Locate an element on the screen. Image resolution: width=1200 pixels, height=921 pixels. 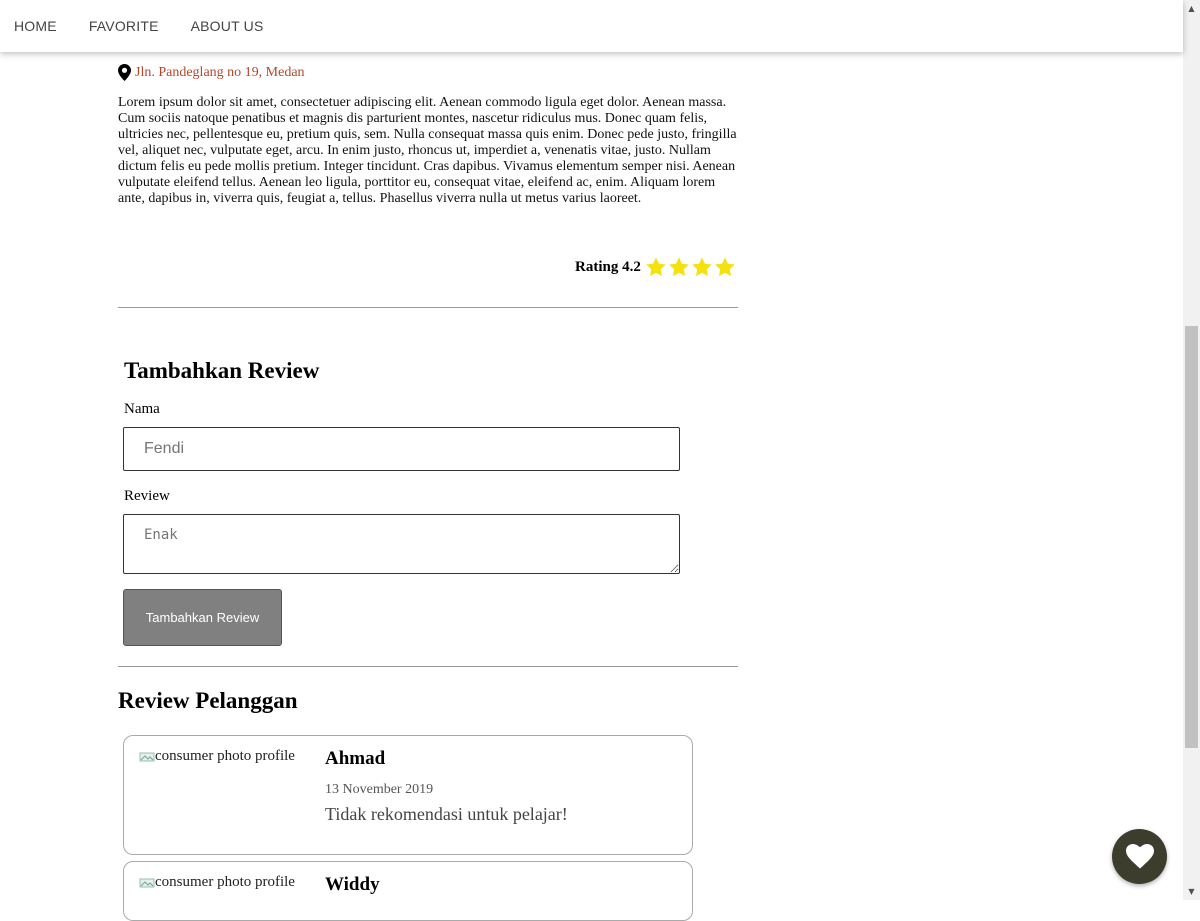
rating-summary: Rating 4.2 is located at coordinates (656, 267).